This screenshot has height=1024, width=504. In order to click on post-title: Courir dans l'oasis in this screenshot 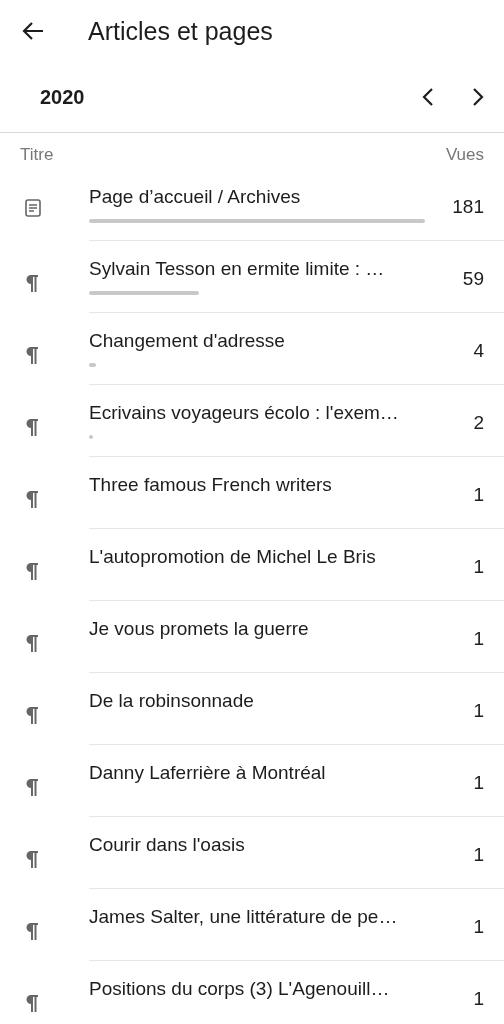, I will do `click(259, 845)`.